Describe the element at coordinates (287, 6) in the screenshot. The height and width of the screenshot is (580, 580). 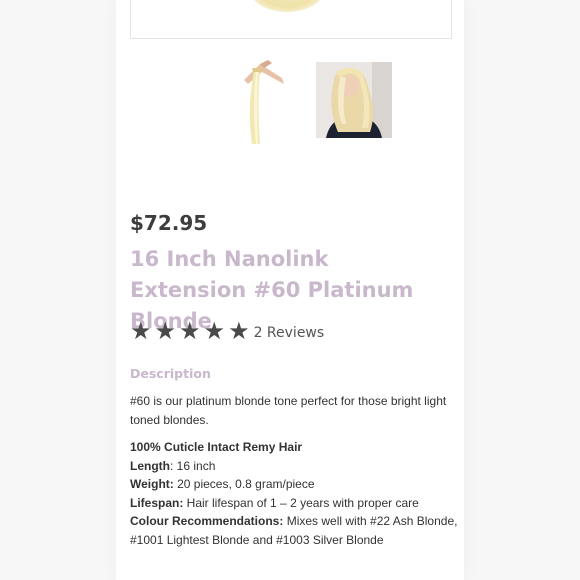
I see `hair-bundle-image` at that location.